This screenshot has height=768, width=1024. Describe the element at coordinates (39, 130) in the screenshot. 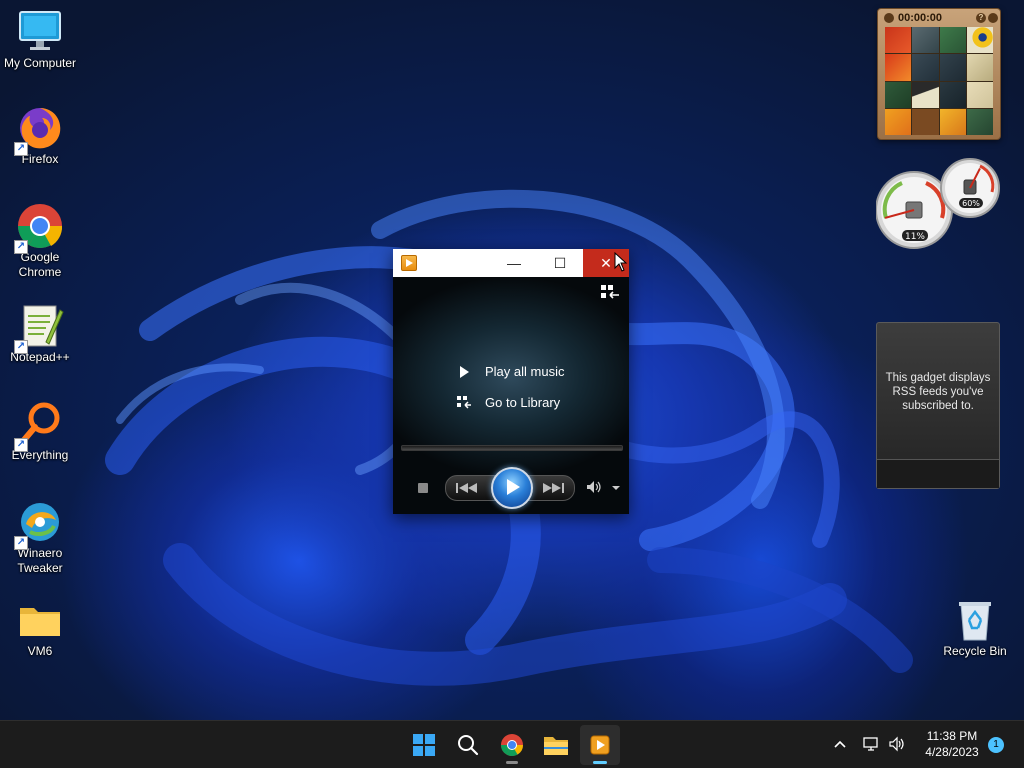

I see `firefox-icon: ↗` at that location.